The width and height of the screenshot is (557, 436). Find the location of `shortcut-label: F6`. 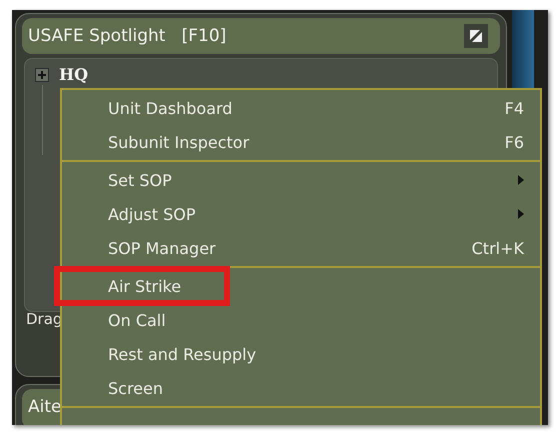

shortcut-label: F6 is located at coordinates (514, 142).